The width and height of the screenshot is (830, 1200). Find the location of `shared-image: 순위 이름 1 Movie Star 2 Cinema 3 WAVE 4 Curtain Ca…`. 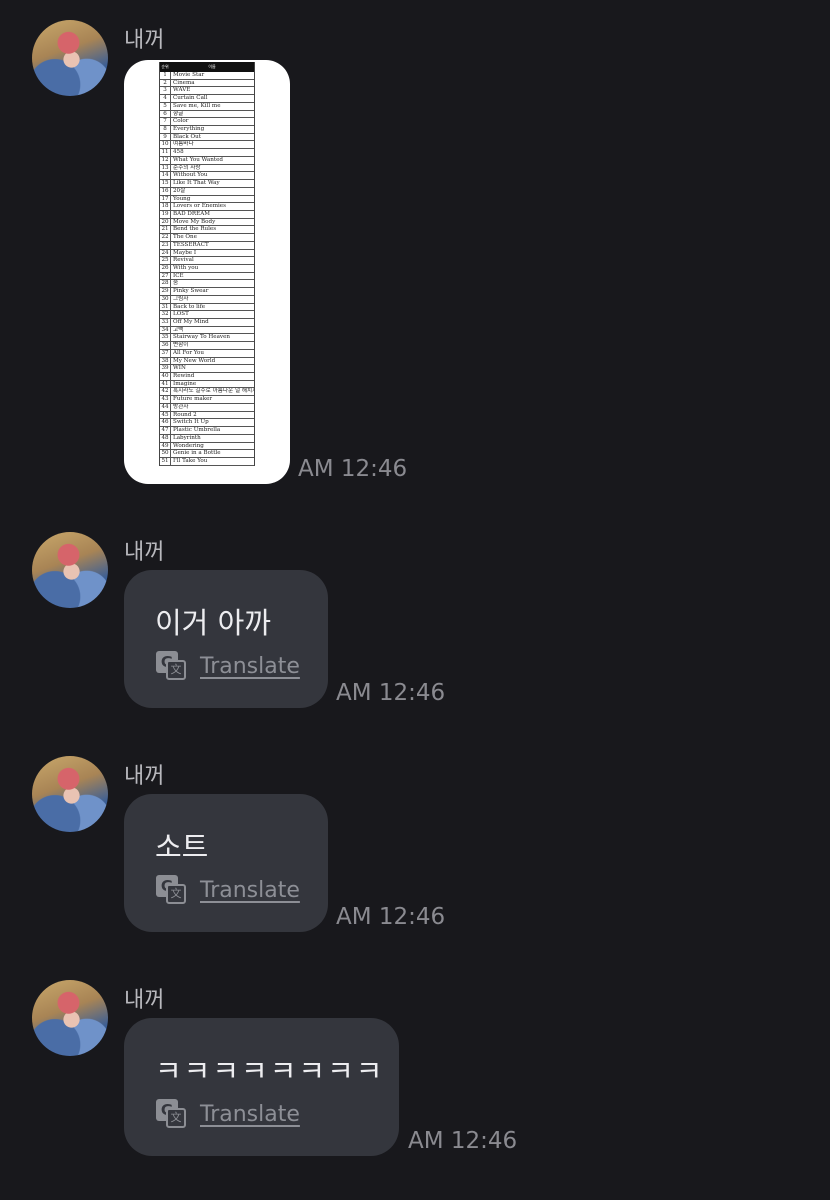

shared-image: 순위 이름 1 Movie Star 2 Cinema 3 WAVE 4 Curtain Ca… is located at coordinates (207, 272).